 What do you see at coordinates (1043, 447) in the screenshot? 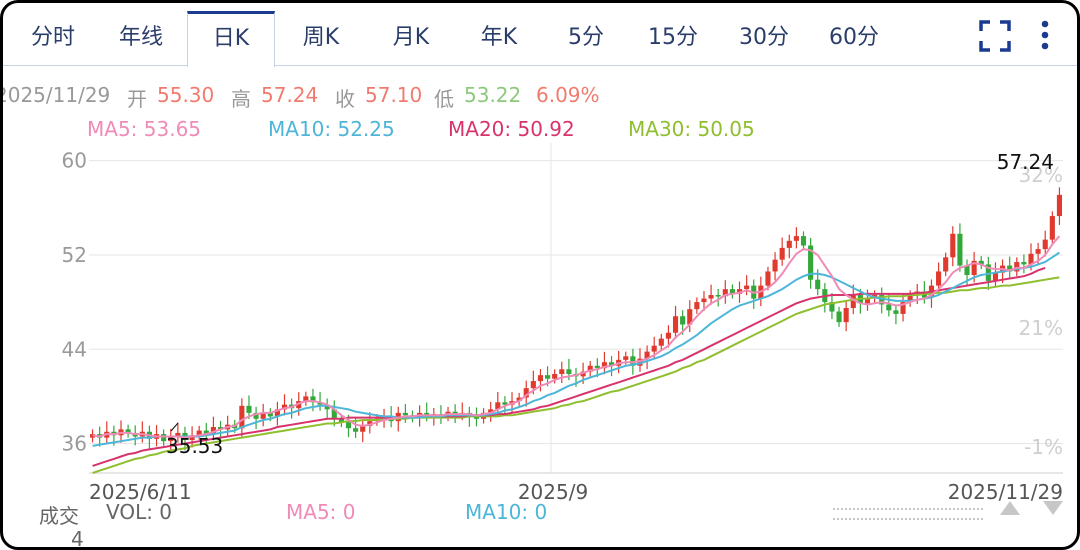
I see `pct-tick-label: -1%` at bounding box center [1043, 447].